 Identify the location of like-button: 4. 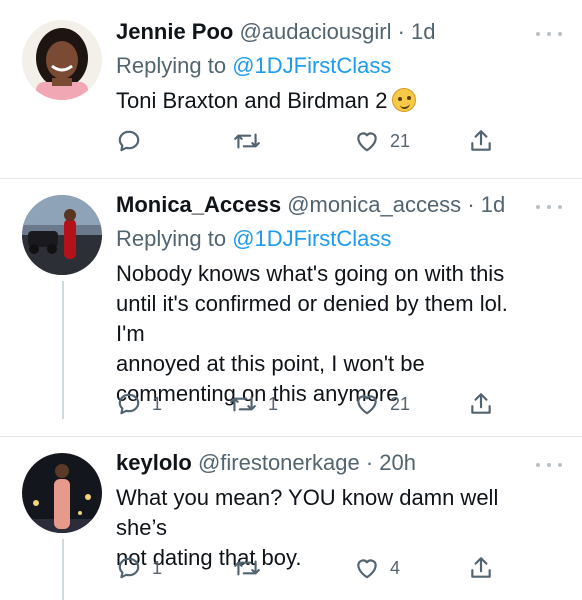
(377, 568).